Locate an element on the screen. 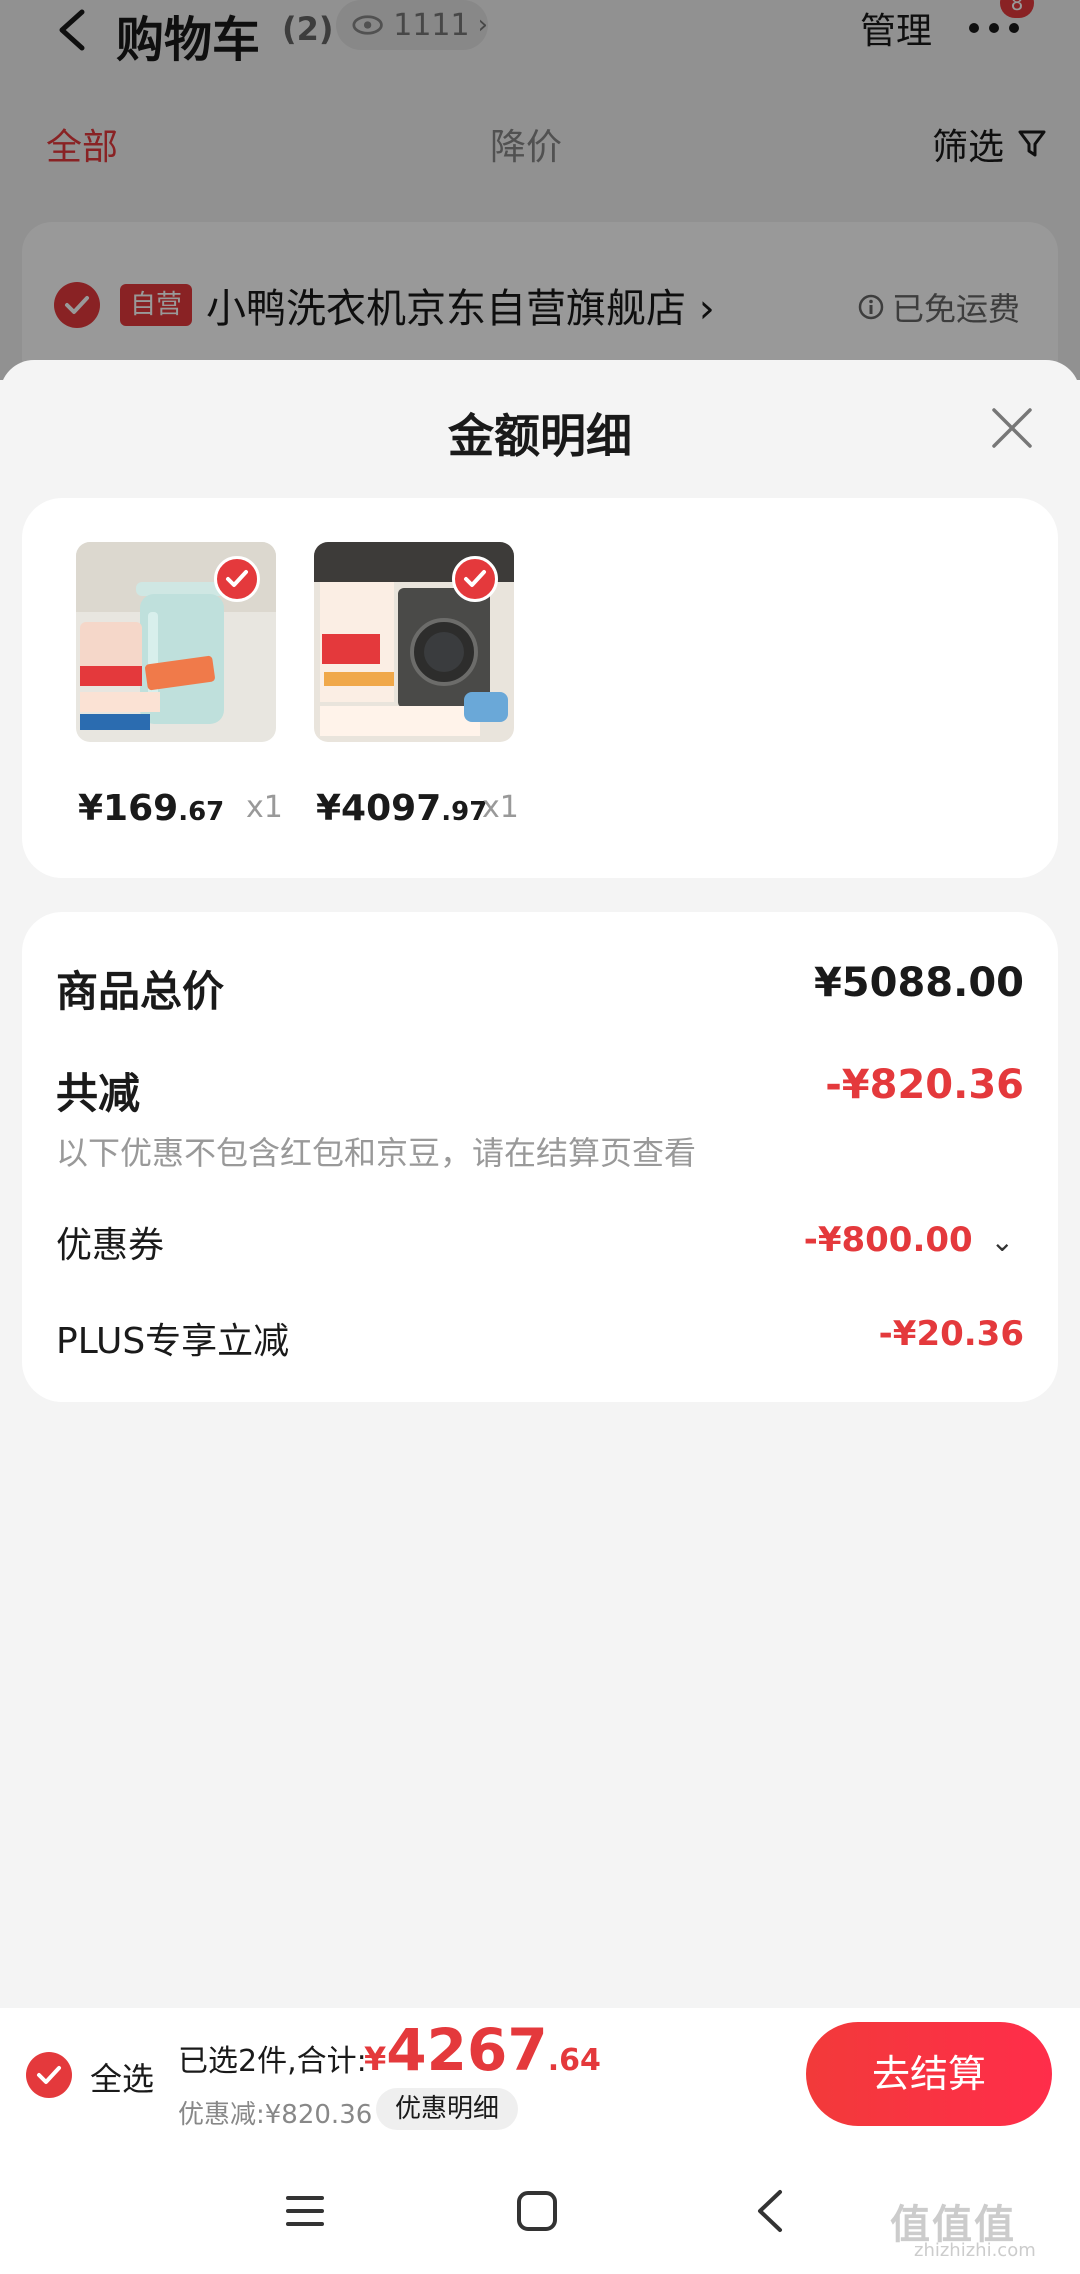  recent-apps-icon is located at coordinates (305, 2211).